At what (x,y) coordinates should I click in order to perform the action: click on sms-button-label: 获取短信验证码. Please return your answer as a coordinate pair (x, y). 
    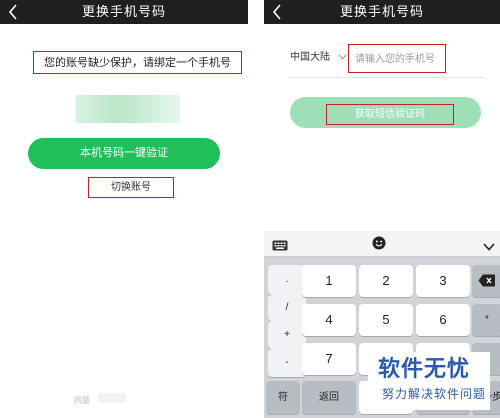
    Looking at the image, I should click on (390, 114).